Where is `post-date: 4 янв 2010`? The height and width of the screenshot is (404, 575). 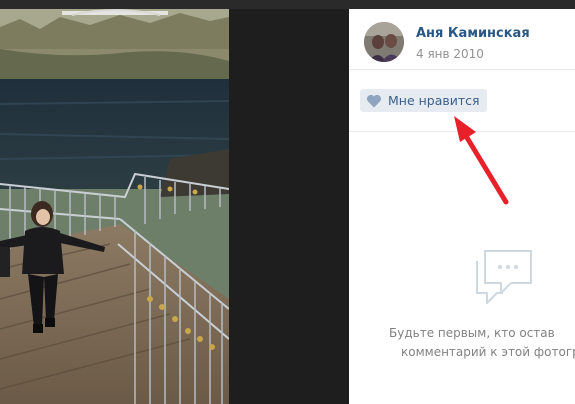
post-date: 4 янв 2010 is located at coordinates (450, 54).